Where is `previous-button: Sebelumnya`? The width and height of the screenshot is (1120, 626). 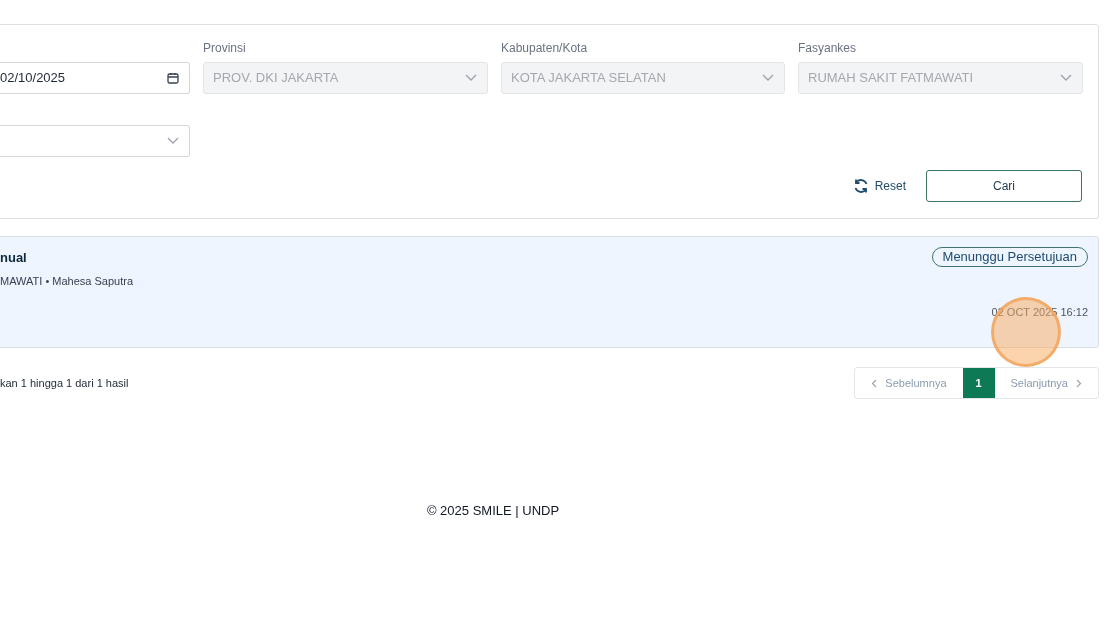
previous-button: Sebelumnya is located at coordinates (909, 383).